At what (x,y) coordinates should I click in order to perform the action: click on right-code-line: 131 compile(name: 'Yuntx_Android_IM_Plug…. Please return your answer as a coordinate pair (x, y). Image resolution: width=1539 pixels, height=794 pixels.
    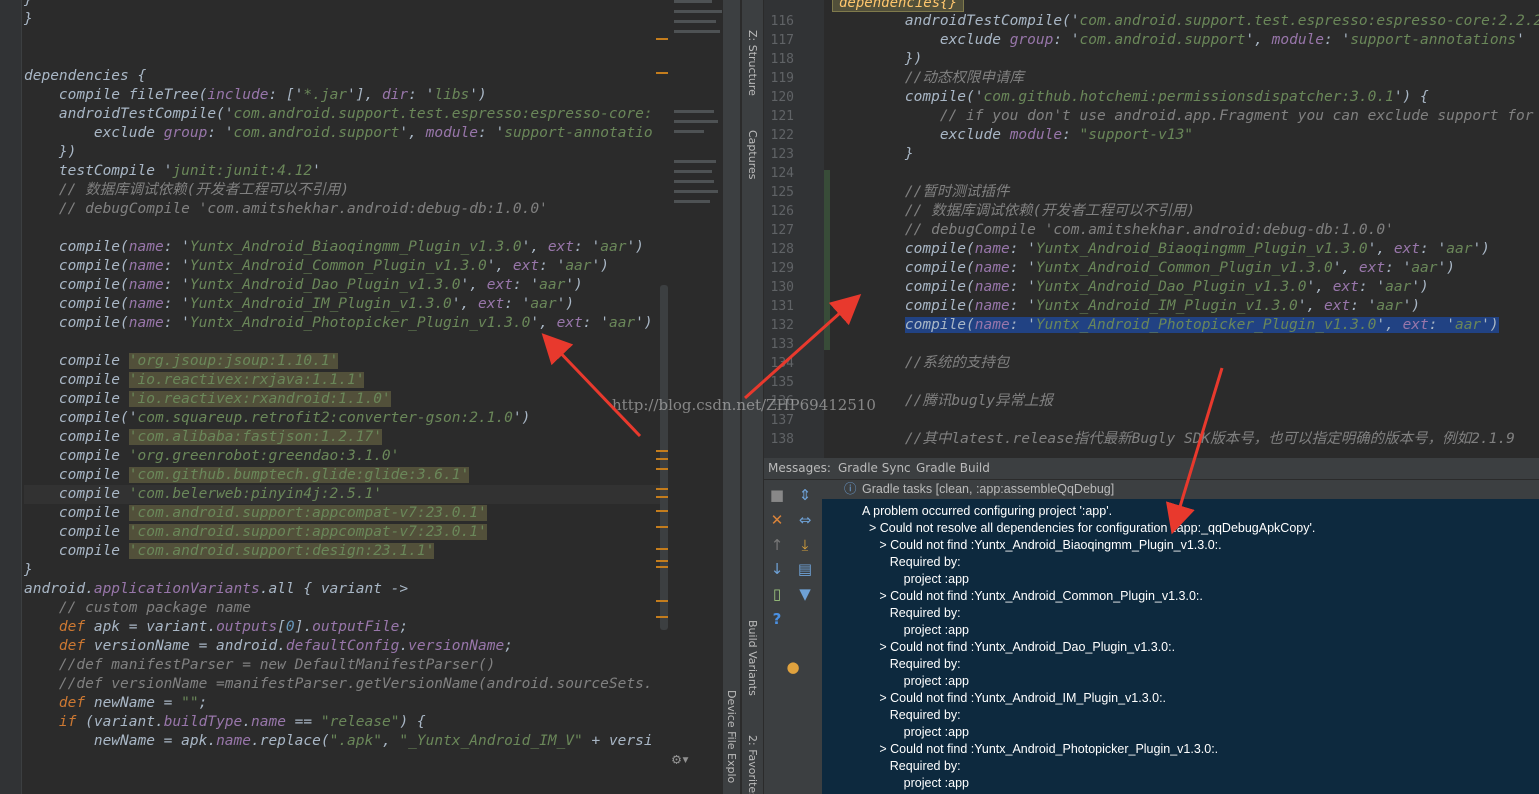
    Looking at the image, I should click on (1151, 306).